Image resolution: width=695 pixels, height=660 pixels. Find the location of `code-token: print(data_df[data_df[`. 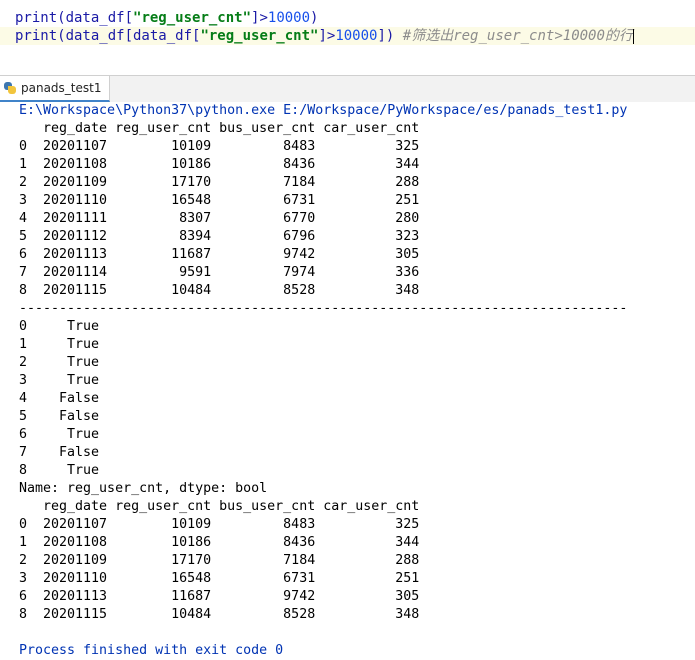

code-token: print(data_df[data_df[ is located at coordinates (108, 36).